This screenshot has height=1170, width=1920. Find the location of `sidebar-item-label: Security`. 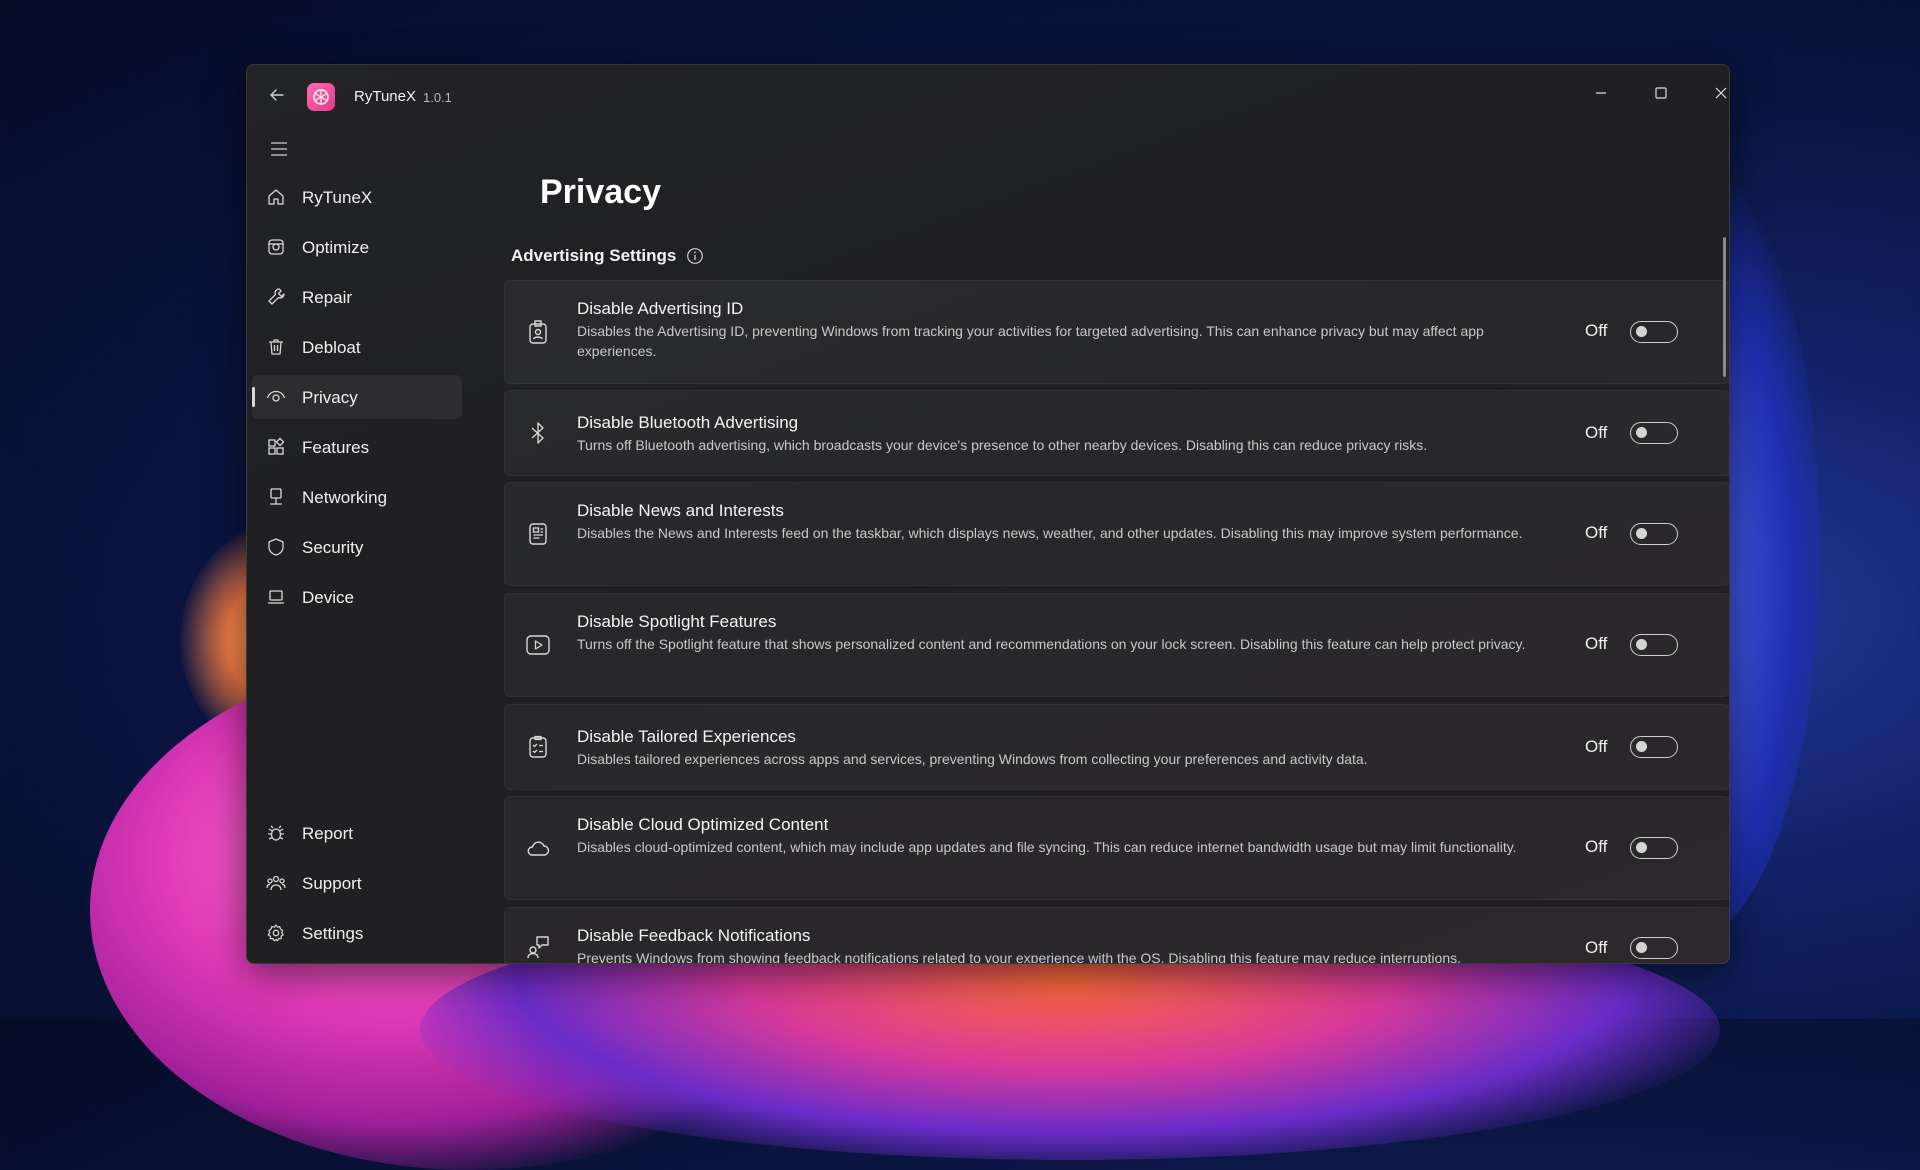

sidebar-item-label: Security is located at coordinates (333, 547).